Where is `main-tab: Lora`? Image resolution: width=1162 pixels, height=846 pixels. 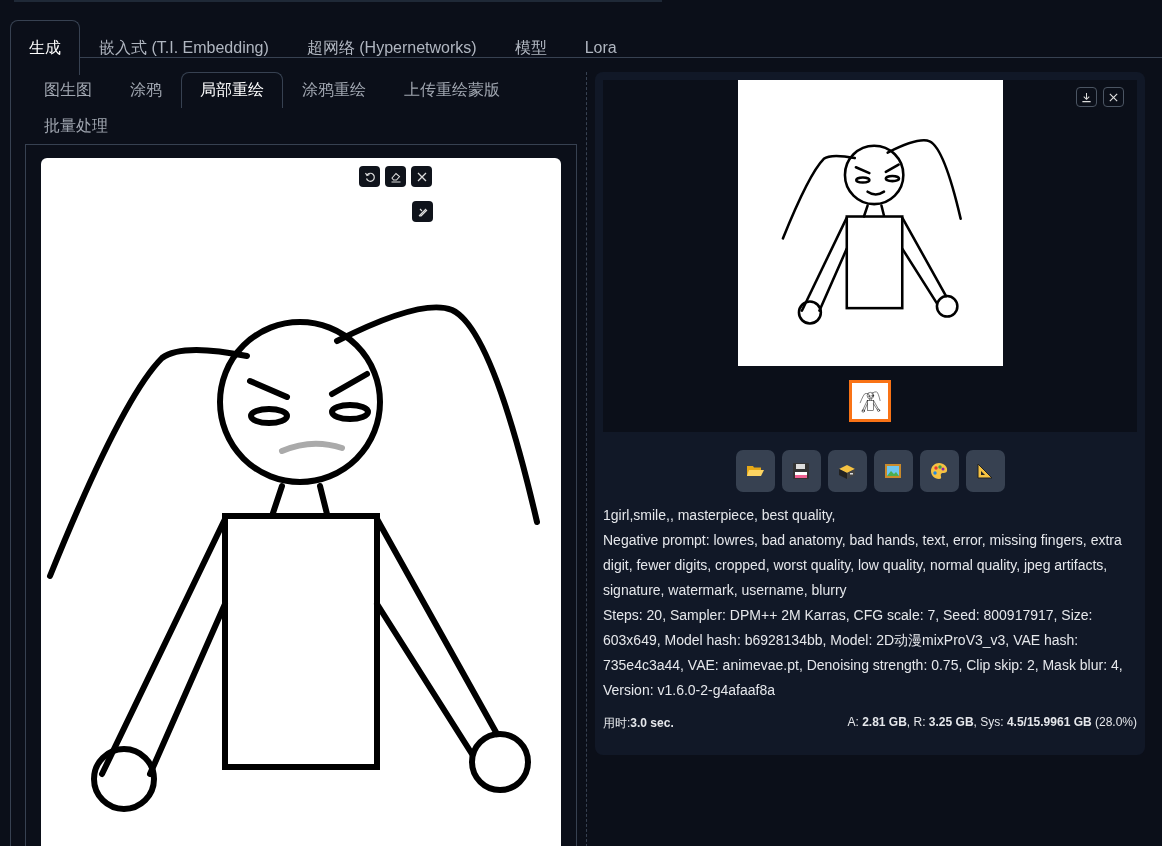 main-tab: Lora is located at coordinates (600, 47).